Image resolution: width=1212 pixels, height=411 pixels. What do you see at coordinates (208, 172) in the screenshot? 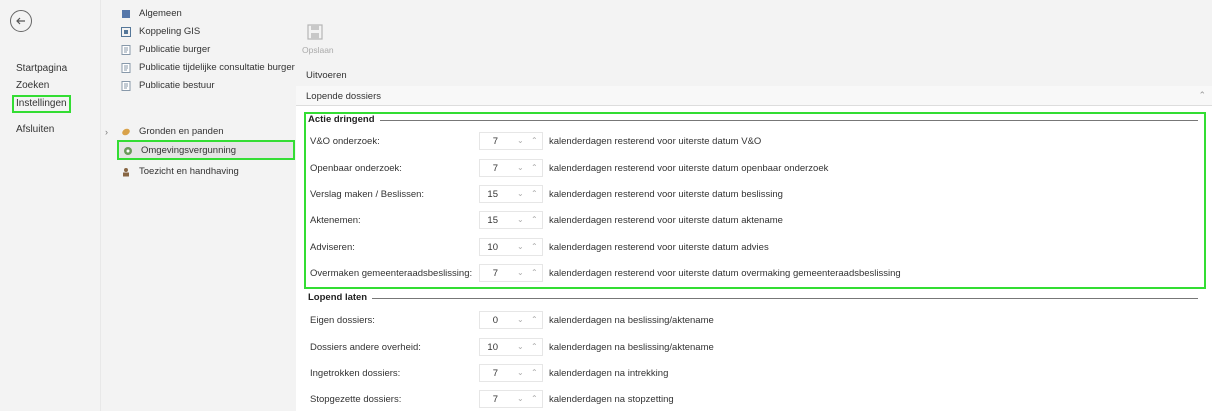
I see `tree-item-toezicht-en-handhaving: Toezicht en handhaving` at bounding box center [208, 172].